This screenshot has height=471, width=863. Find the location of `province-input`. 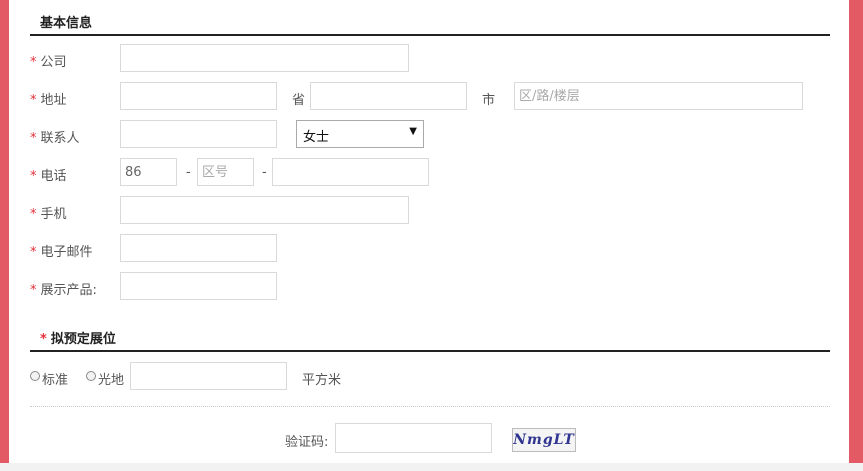

province-input is located at coordinates (198, 96).